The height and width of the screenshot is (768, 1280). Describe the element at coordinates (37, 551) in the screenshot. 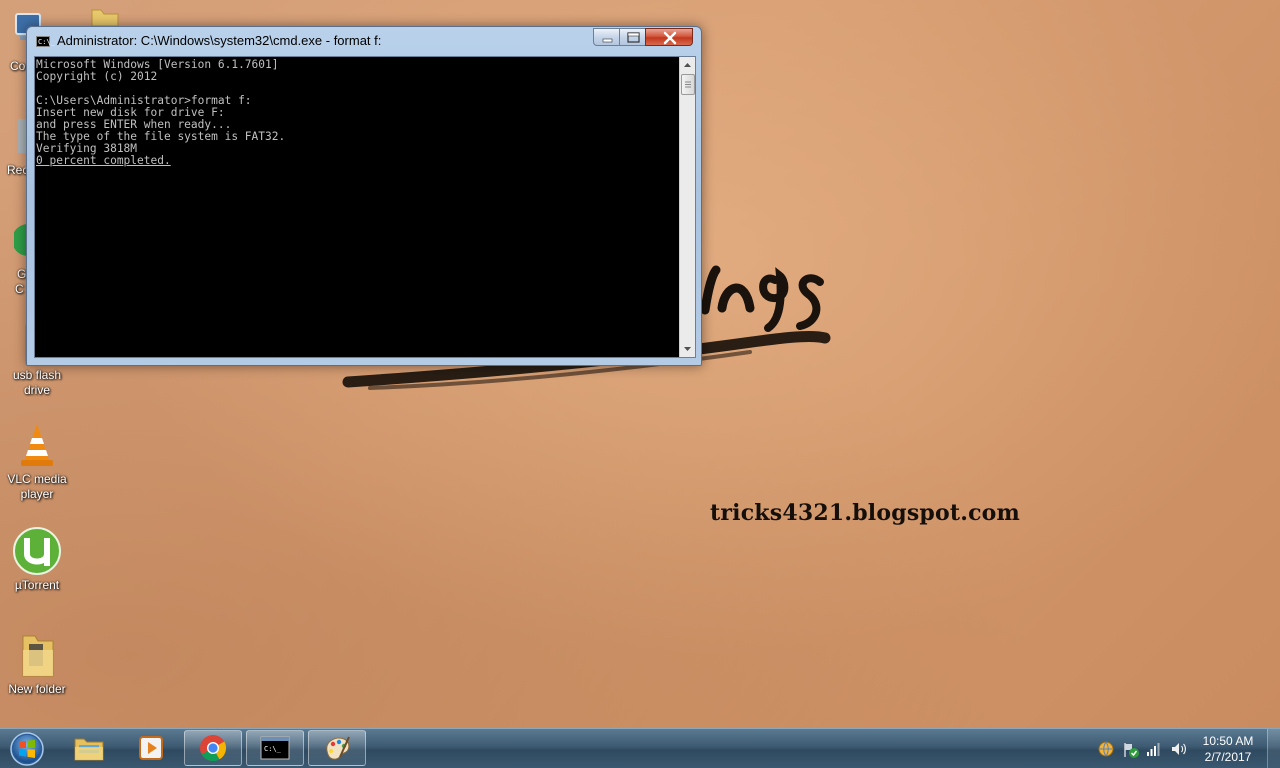

I see `utorrent-icon` at that location.